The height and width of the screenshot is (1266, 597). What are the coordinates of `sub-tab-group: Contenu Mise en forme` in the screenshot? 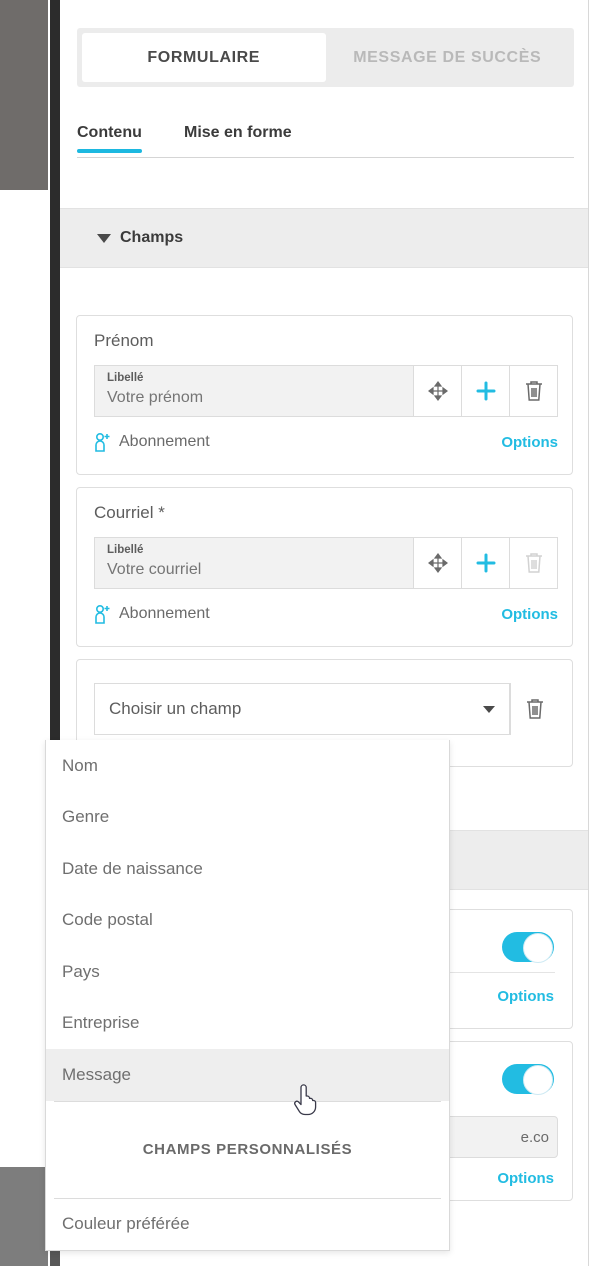 It's located at (325, 141).